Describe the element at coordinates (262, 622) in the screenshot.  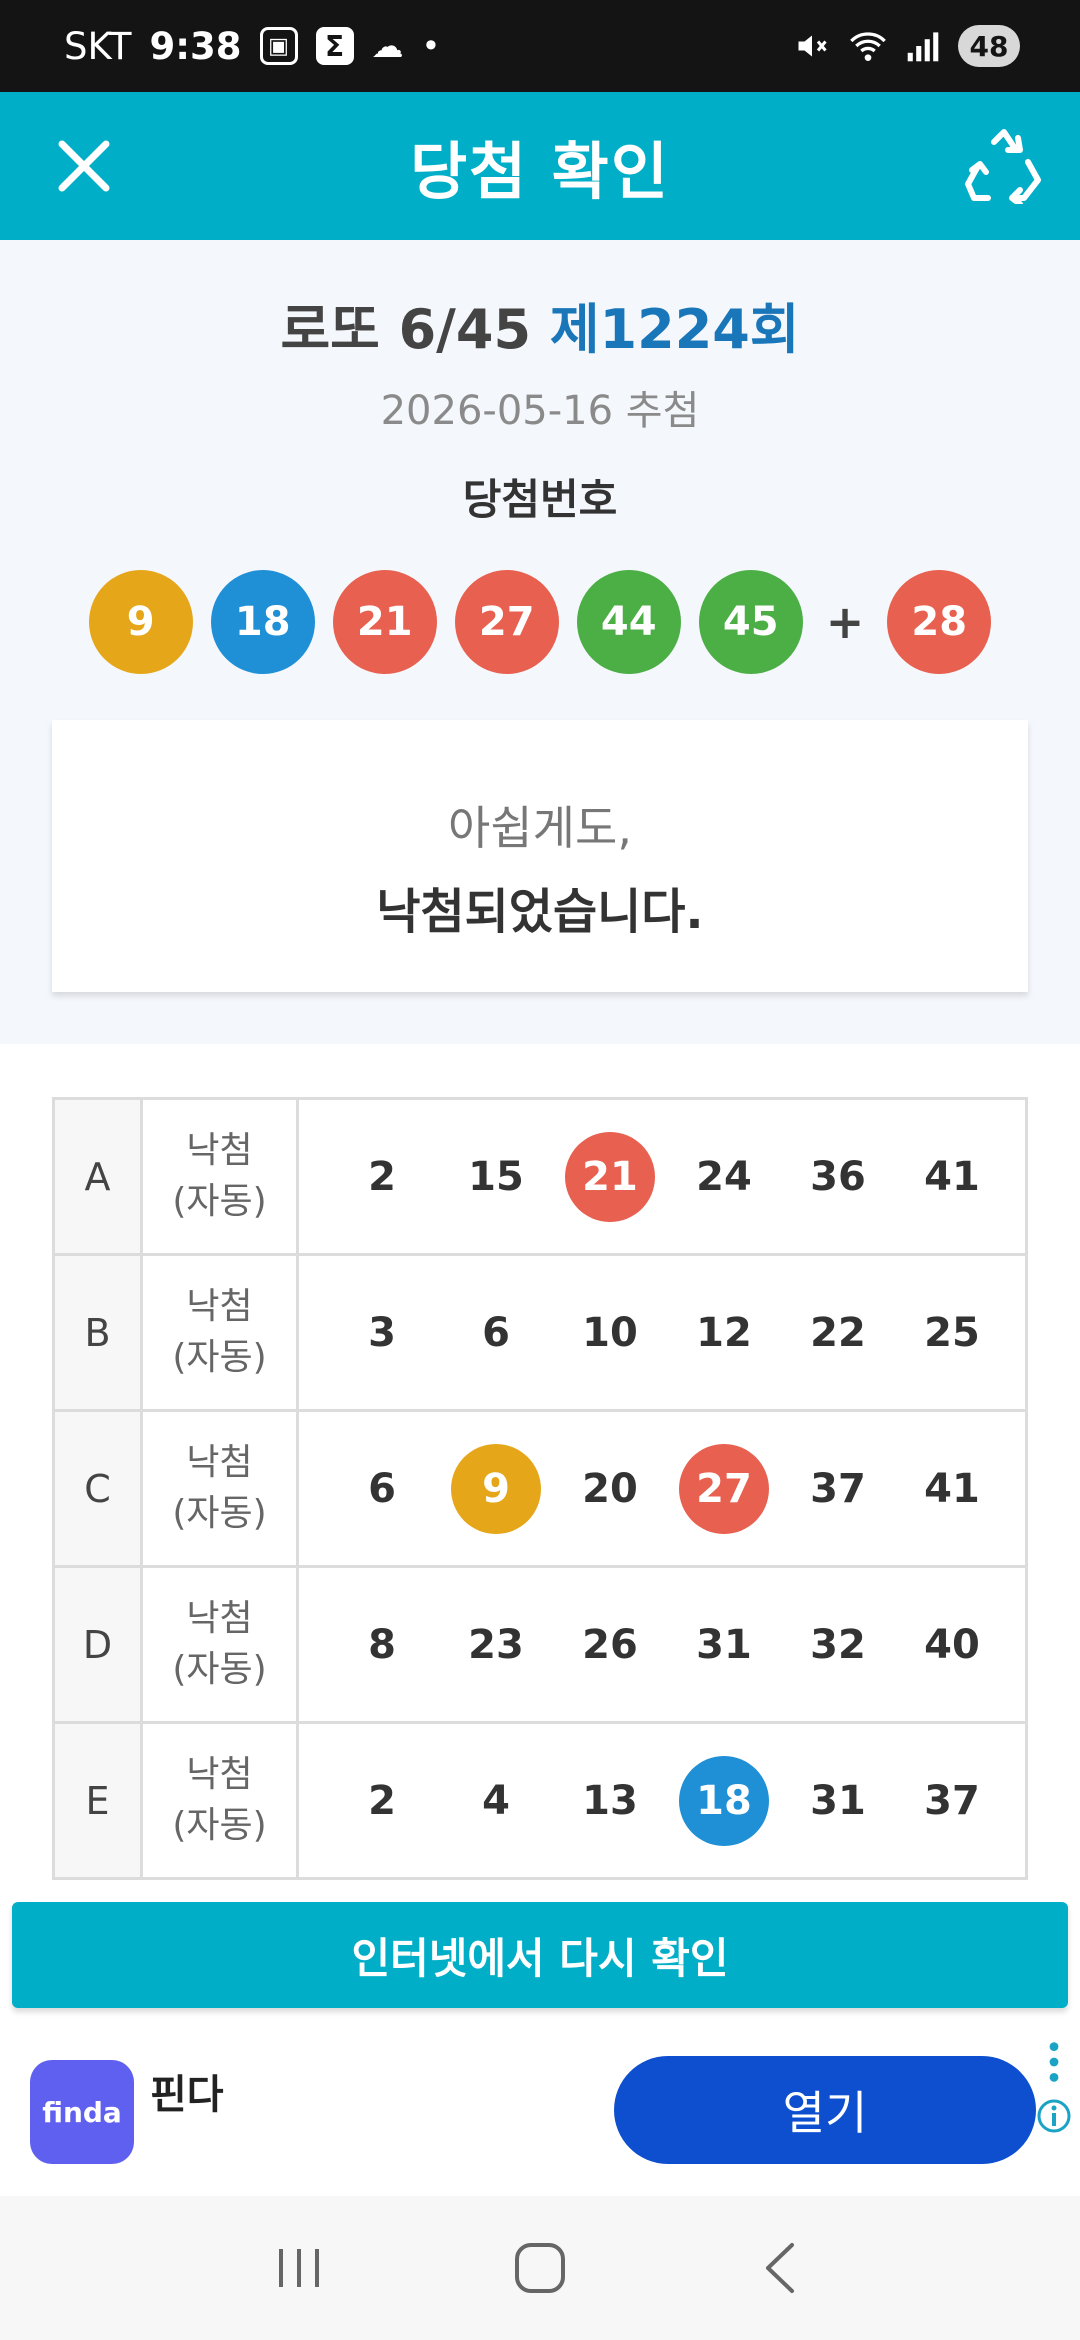
I see `winning-number-ball: 18` at that location.